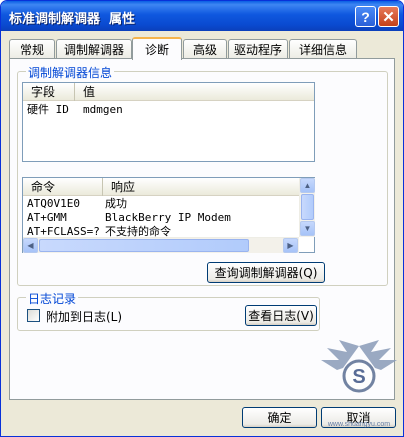 Image resolution: width=404 pixels, height=437 pixels. Describe the element at coordinates (53, 203) in the screenshot. I see `command-cell: ATQ0V1E0` at that location.